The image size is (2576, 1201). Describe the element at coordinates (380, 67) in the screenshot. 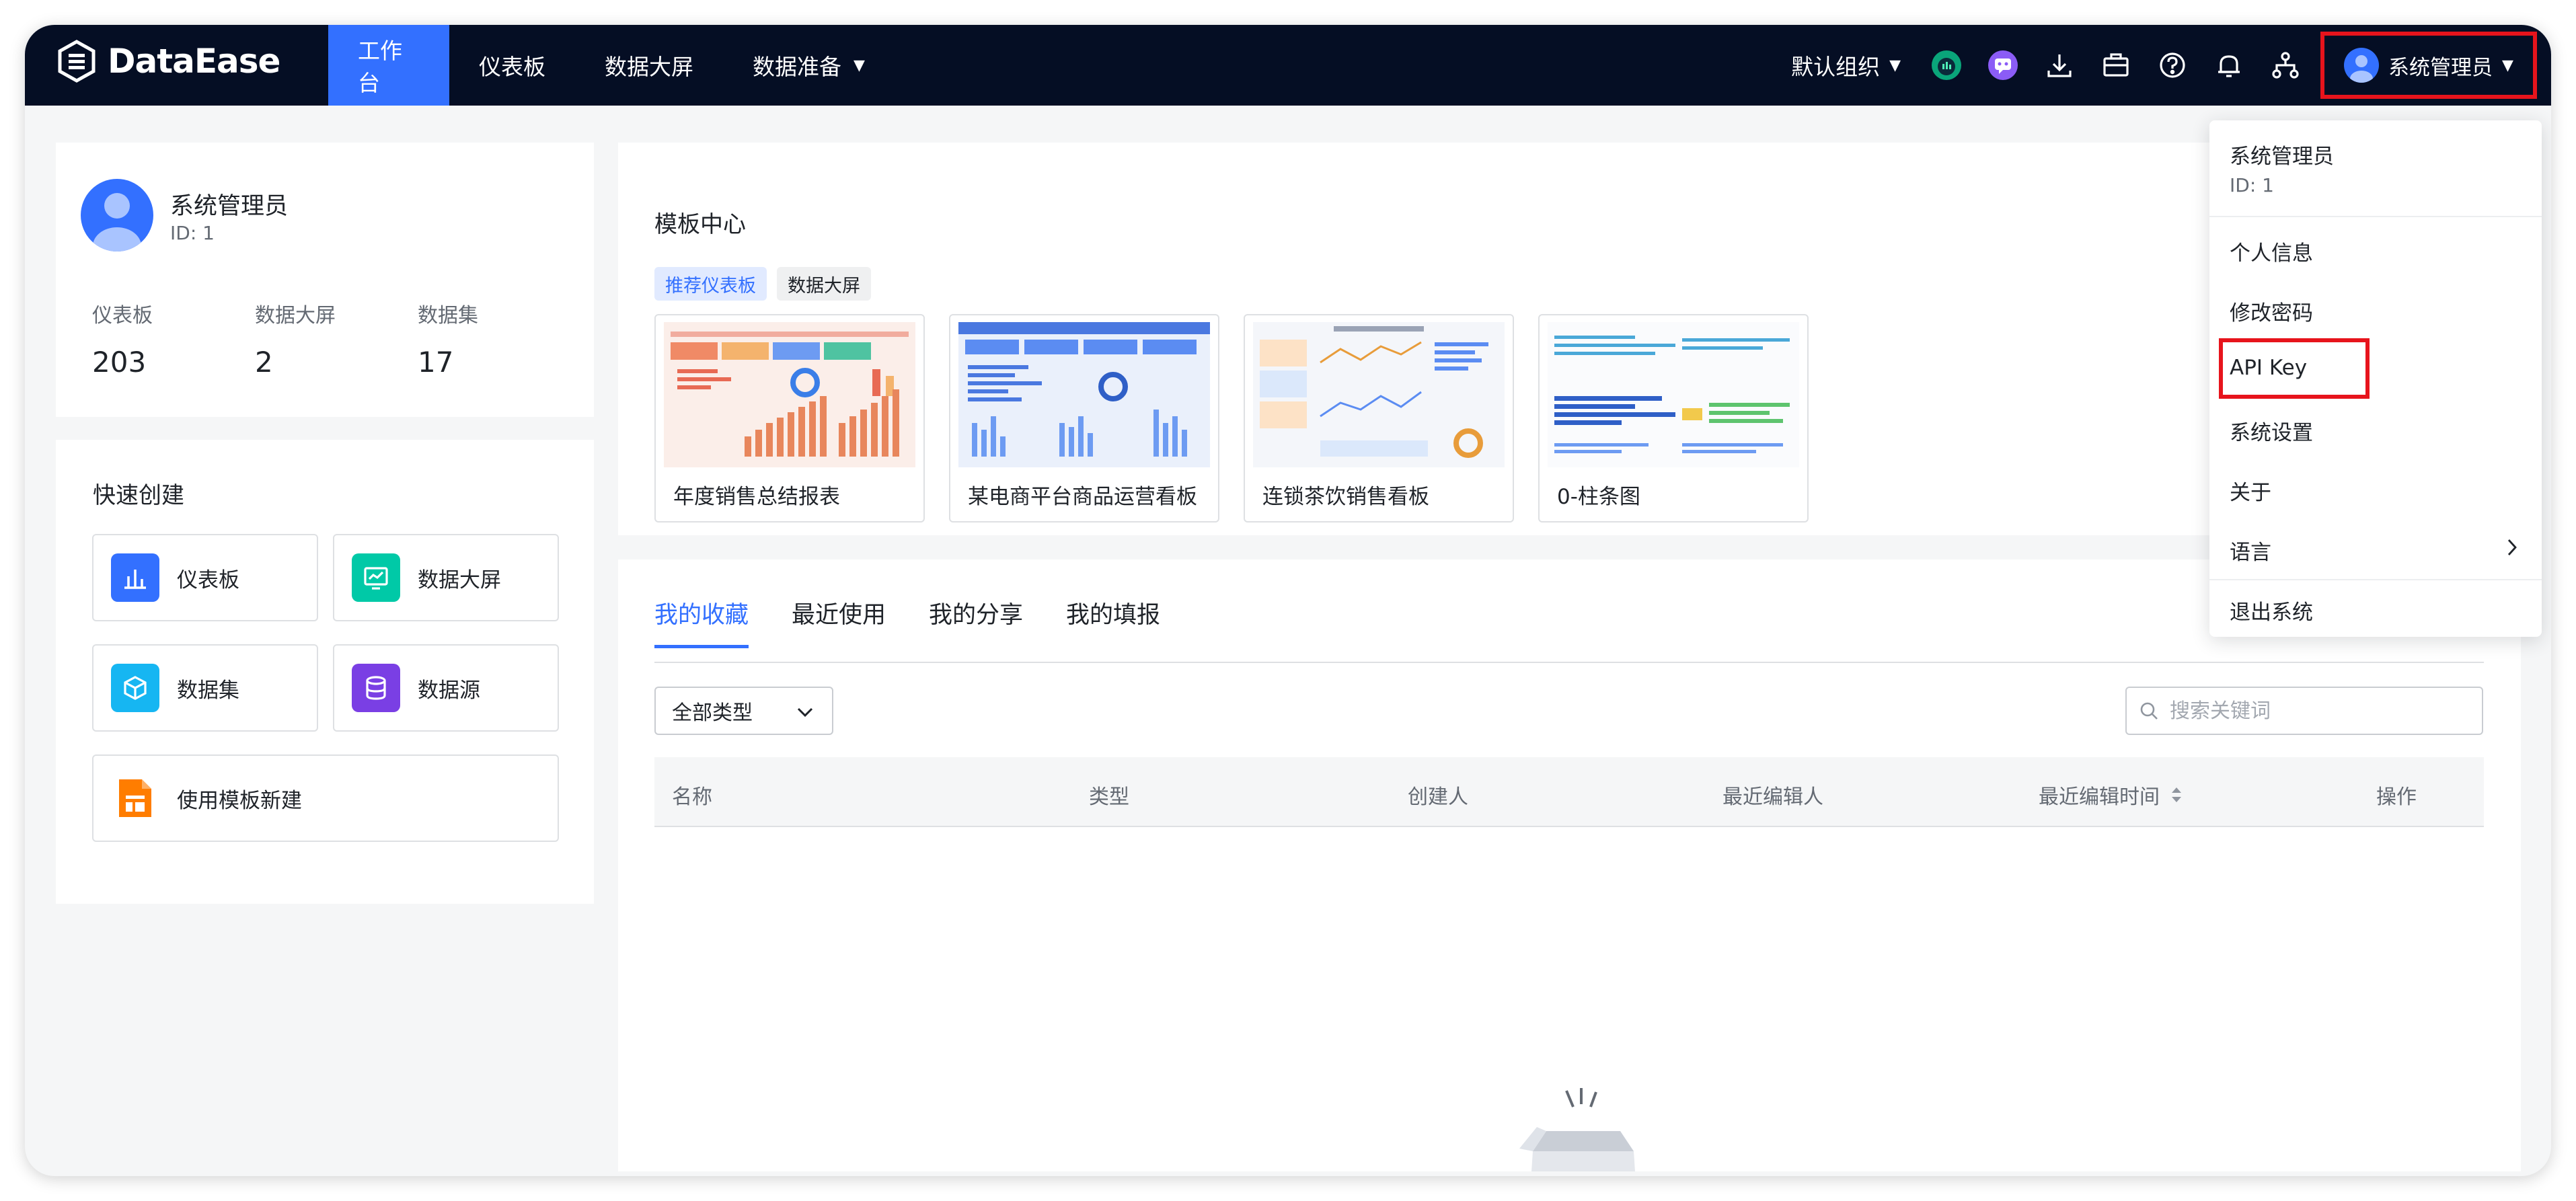

I see `nav-workbench-label: 工作台` at that location.